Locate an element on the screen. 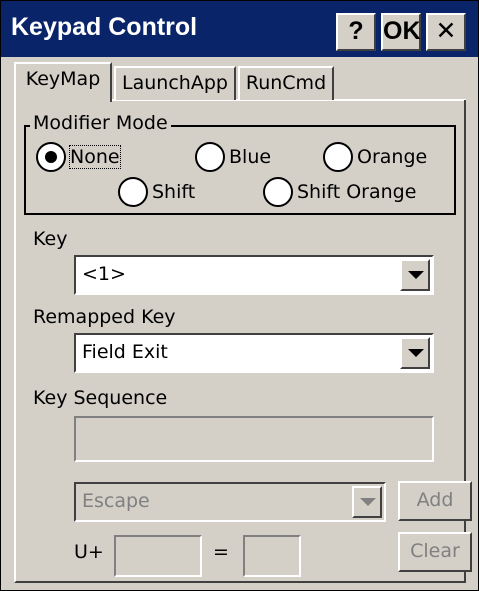  tab-launchapp-label: LaunchApp is located at coordinates (175, 83).